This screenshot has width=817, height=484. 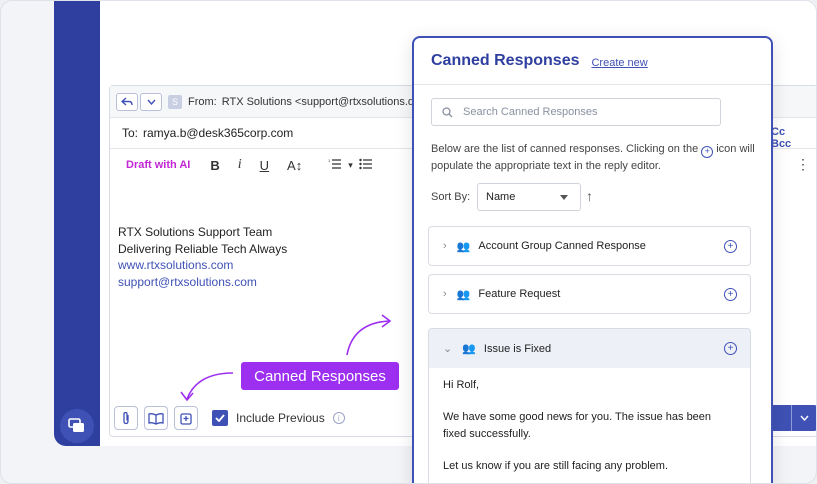 What do you see at coordinates (294, 165) in the screenshot?
I see `font-size-button: A↕` at bounding box center [294, 165].